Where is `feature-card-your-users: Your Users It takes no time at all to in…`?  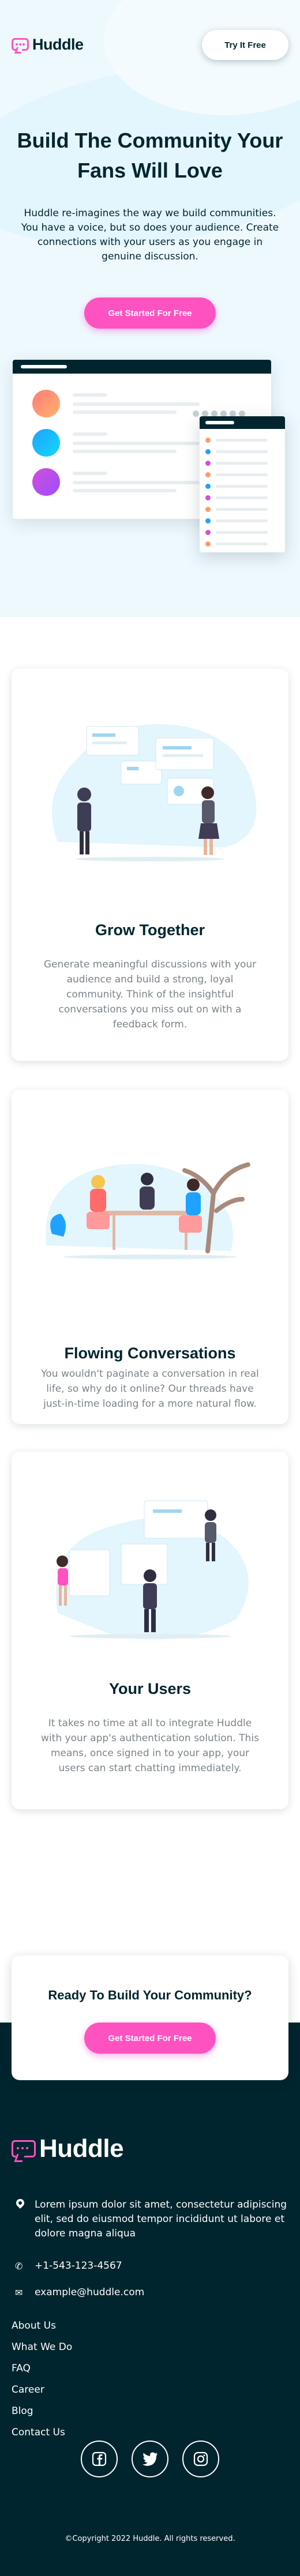 feature-card-your-users: Your Users It takes no time at all to in… is located at coordinates (150, 1630).